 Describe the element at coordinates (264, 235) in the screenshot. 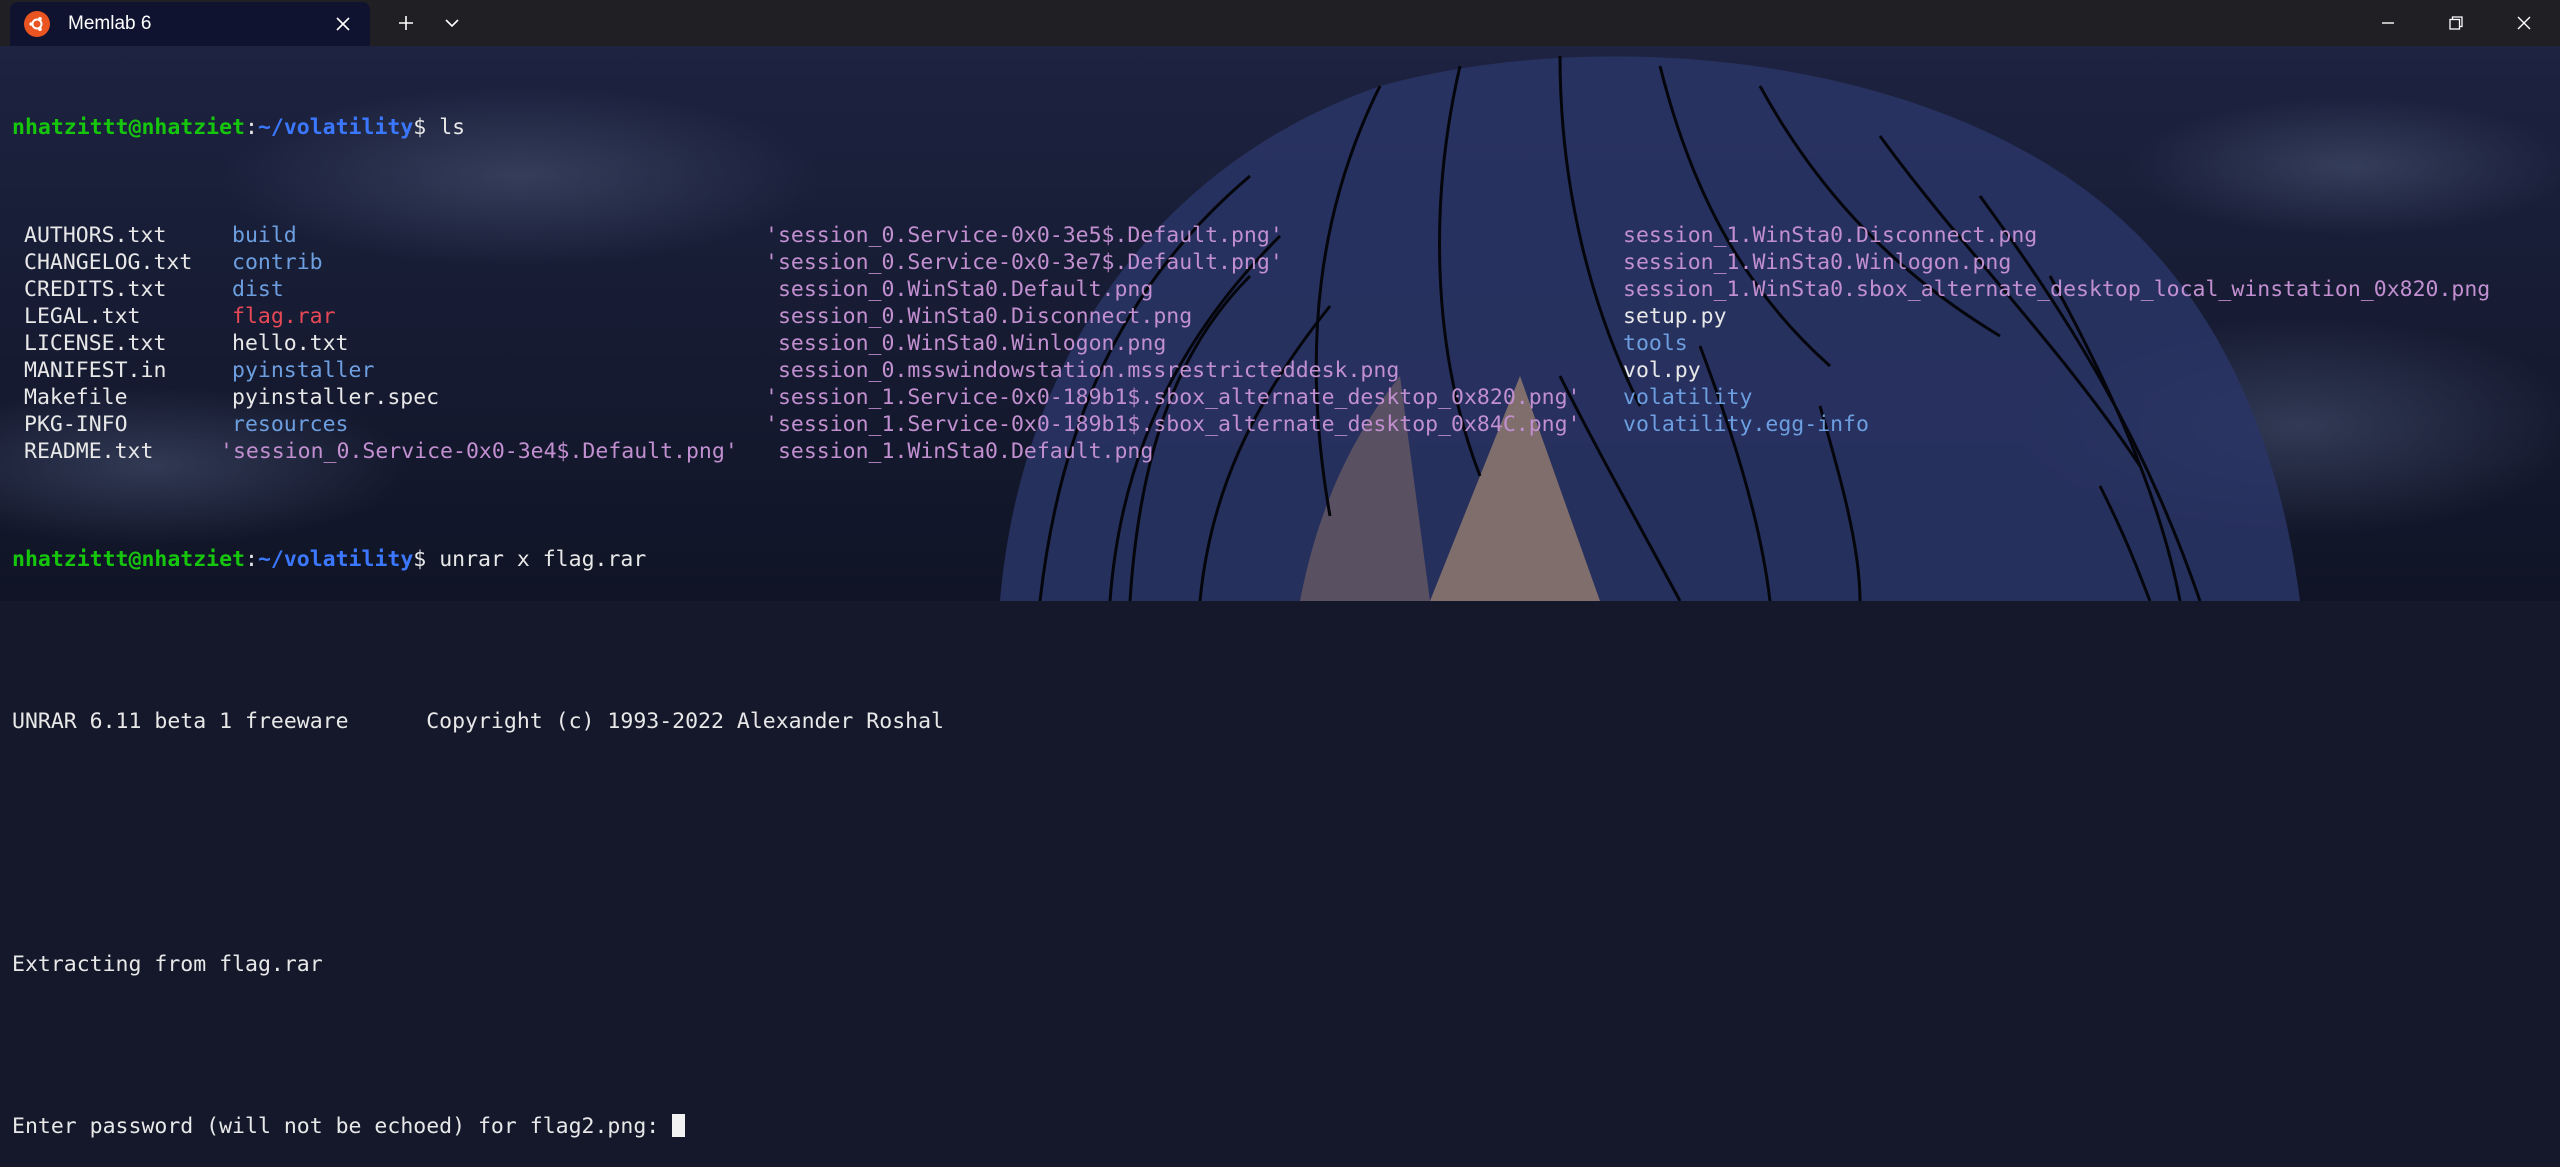

I see `ls-entry: build` at that location.